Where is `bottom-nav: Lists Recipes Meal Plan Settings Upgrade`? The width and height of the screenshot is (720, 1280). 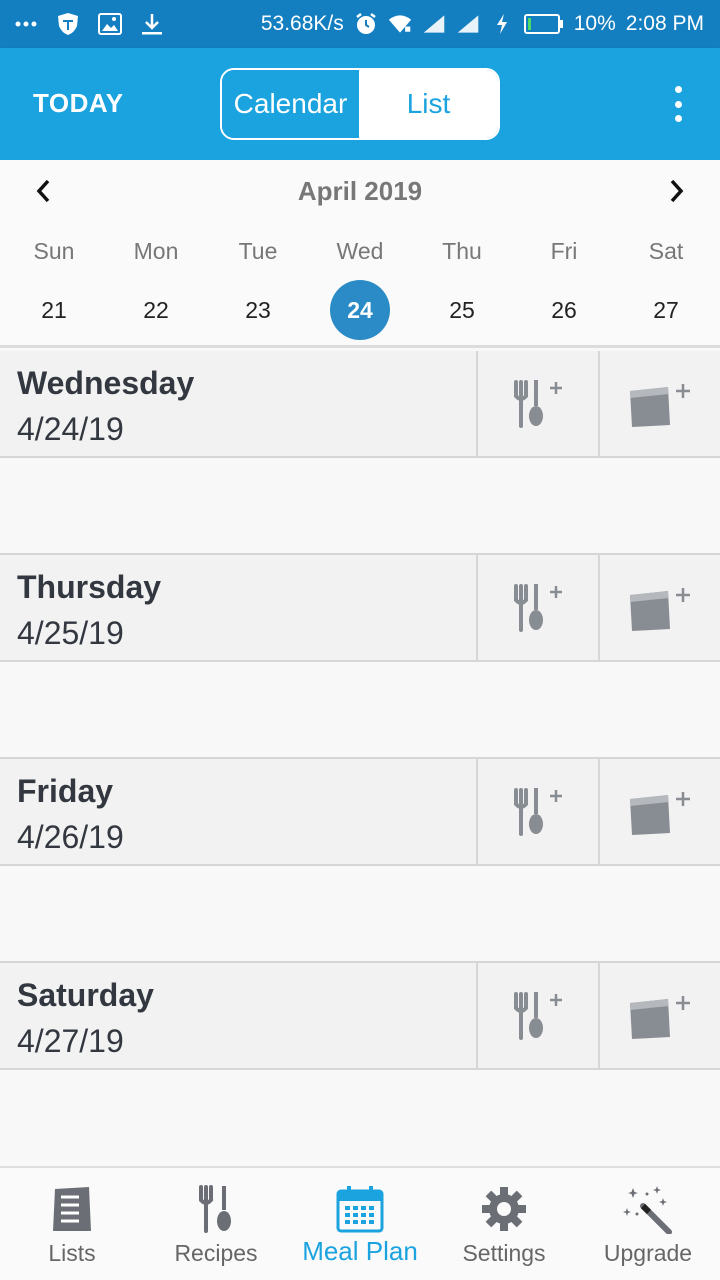
bottom-nav: Lists Recipes Meal Plan Settings Upgrade is located at coordinates (360, 1223).